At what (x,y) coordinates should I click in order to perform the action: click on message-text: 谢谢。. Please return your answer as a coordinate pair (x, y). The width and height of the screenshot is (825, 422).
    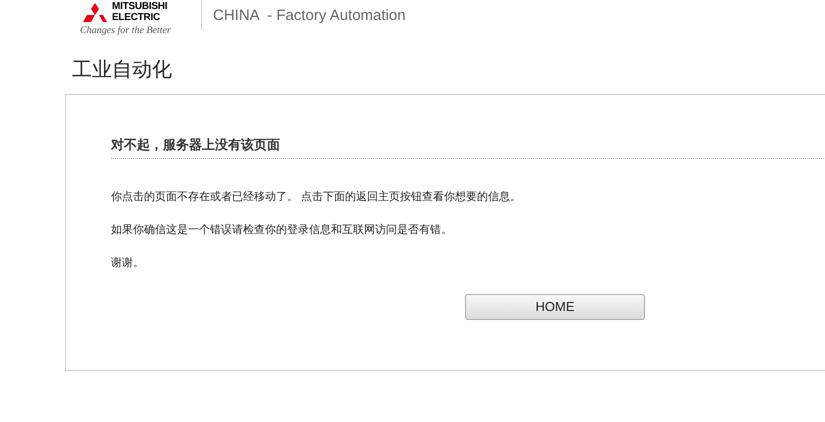
    Looking at the image, I should click on (127, 263).